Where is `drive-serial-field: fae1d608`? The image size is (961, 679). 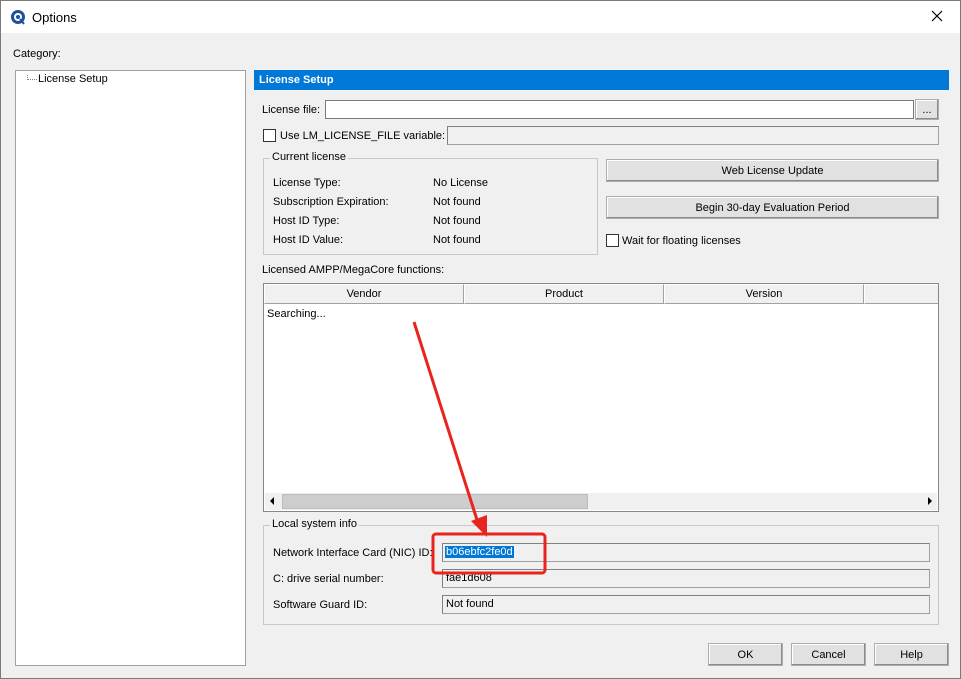
drive-serial-field: fae1d608 is located at coordinates (686, 578).